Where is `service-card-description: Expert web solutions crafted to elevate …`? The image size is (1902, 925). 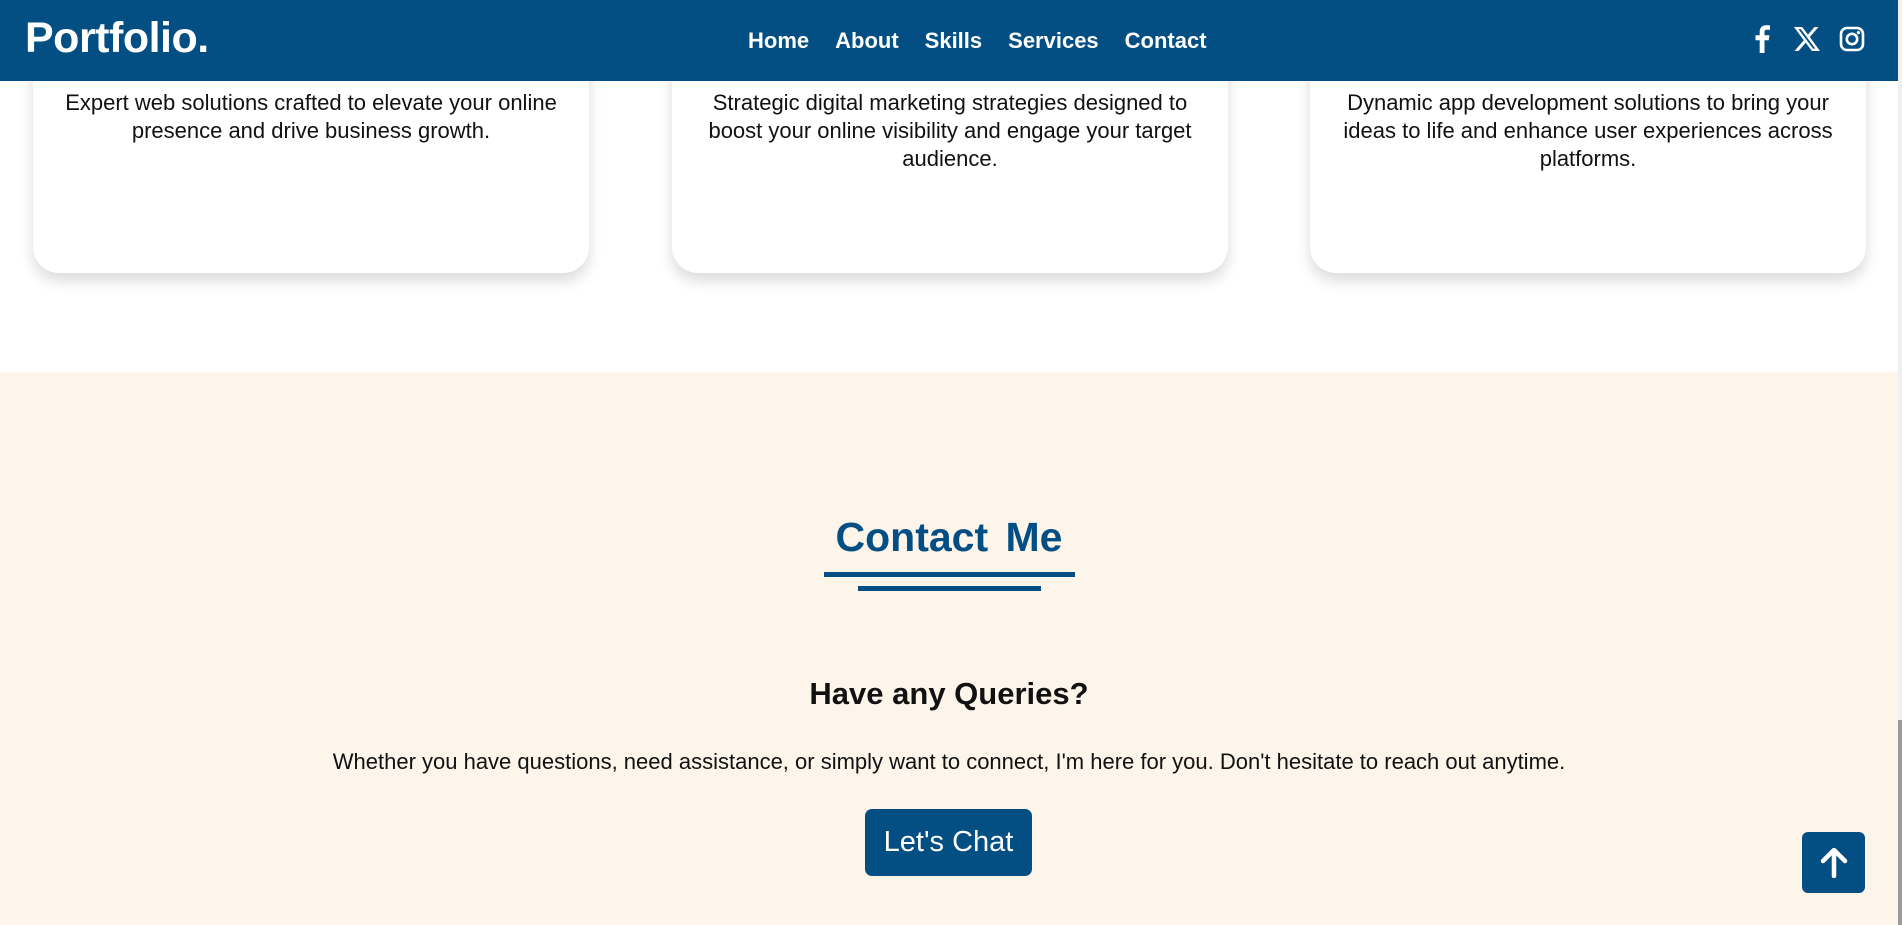
service-card-description: Expert web solutions crafted to elevate … is located at coordinates (311, 116).